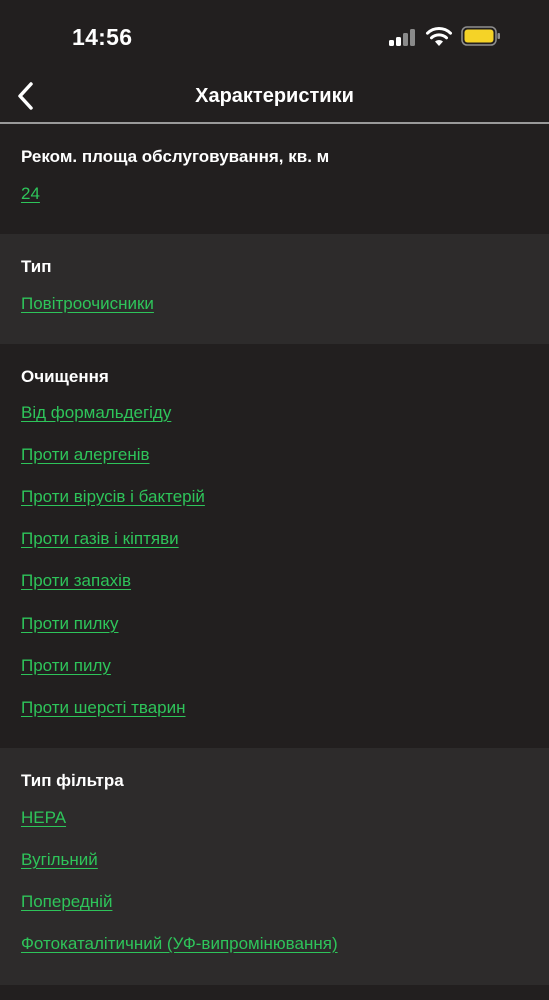 This screenshot has height=1000, width=549. What do you see at coordinates (274, 179) in the screenshot?
I see `section-area: Реком. площа обслуговування, кв. м 24` at bounding box center [274, 179].